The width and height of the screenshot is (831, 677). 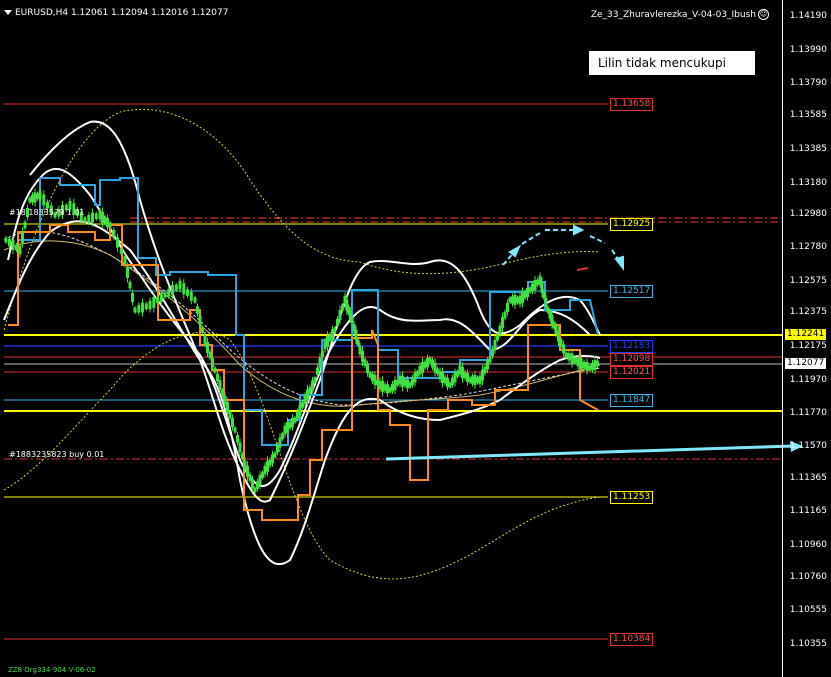 What do you see at coordinates (808, 577) in the screenshot?
I see `price-tick-label: 1.10760` at bounding box center [808, 577].